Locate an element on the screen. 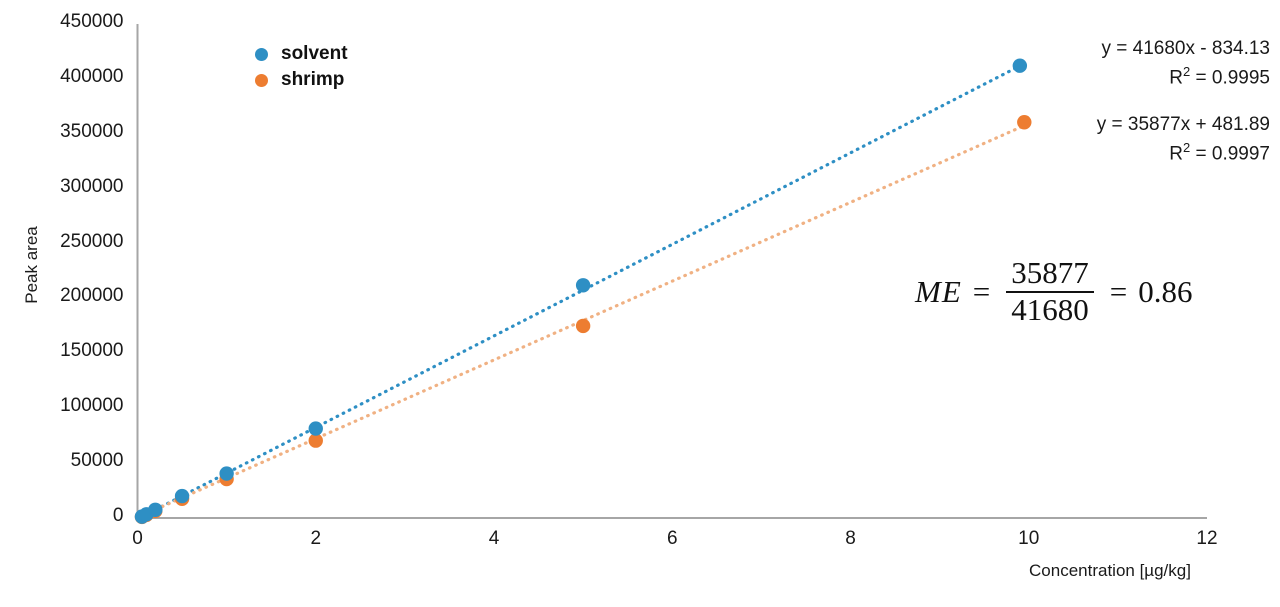  me-denominator: 41680 is located at coordinates (1050, 309).